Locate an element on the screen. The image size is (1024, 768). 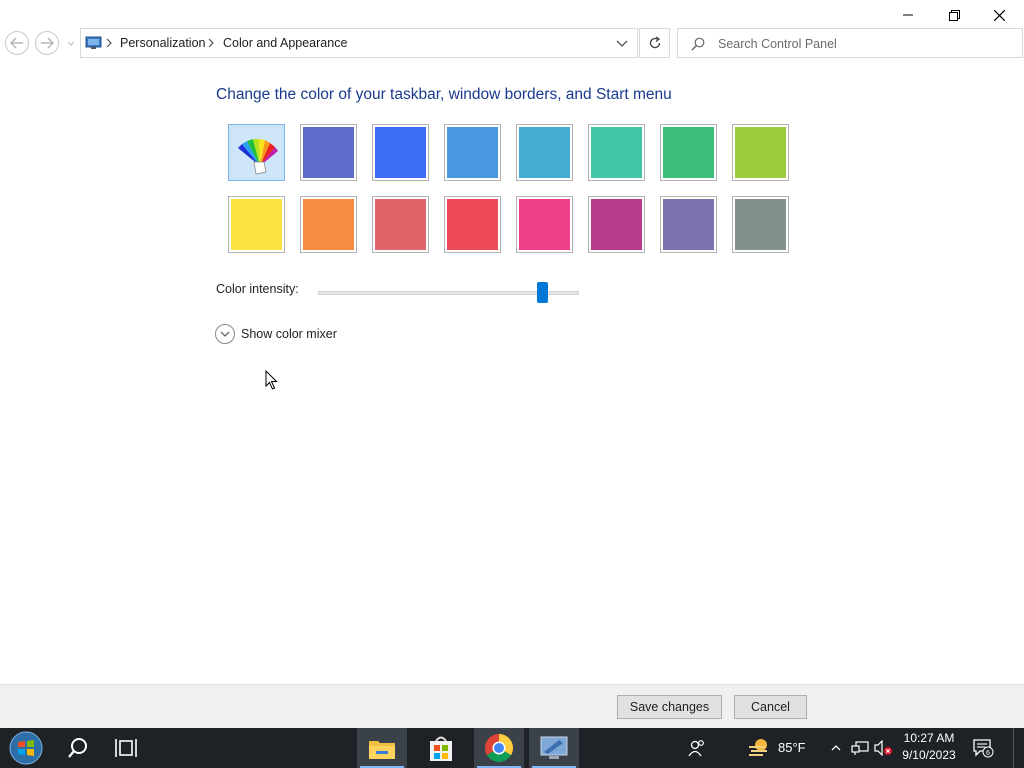
show-desktop-button is located at coordinates (1018, 748).